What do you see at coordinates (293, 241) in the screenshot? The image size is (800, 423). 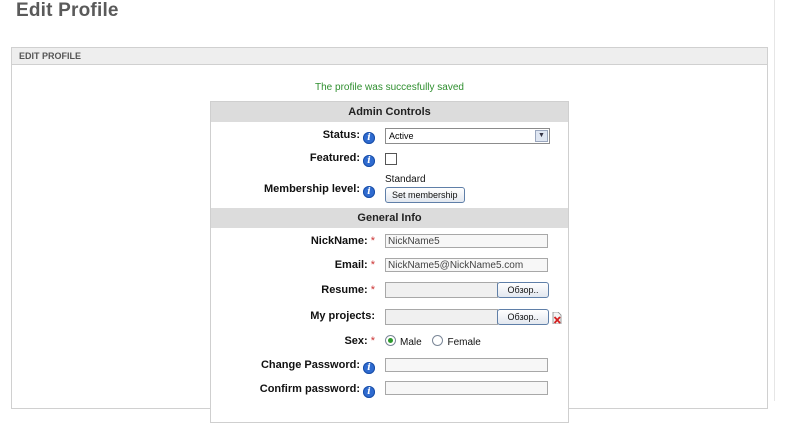 I see `nickname-label-row: NickName: *` at bounding box center [293, 241].